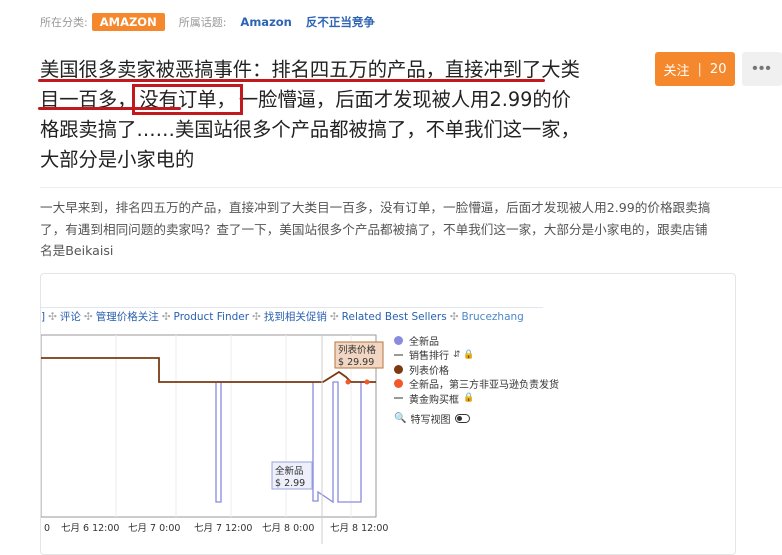  What do you see at coordinates (476, 369) in the screenshot?
I see `legend-item-list-price: 列表价格` at bounding box center [476, 369].